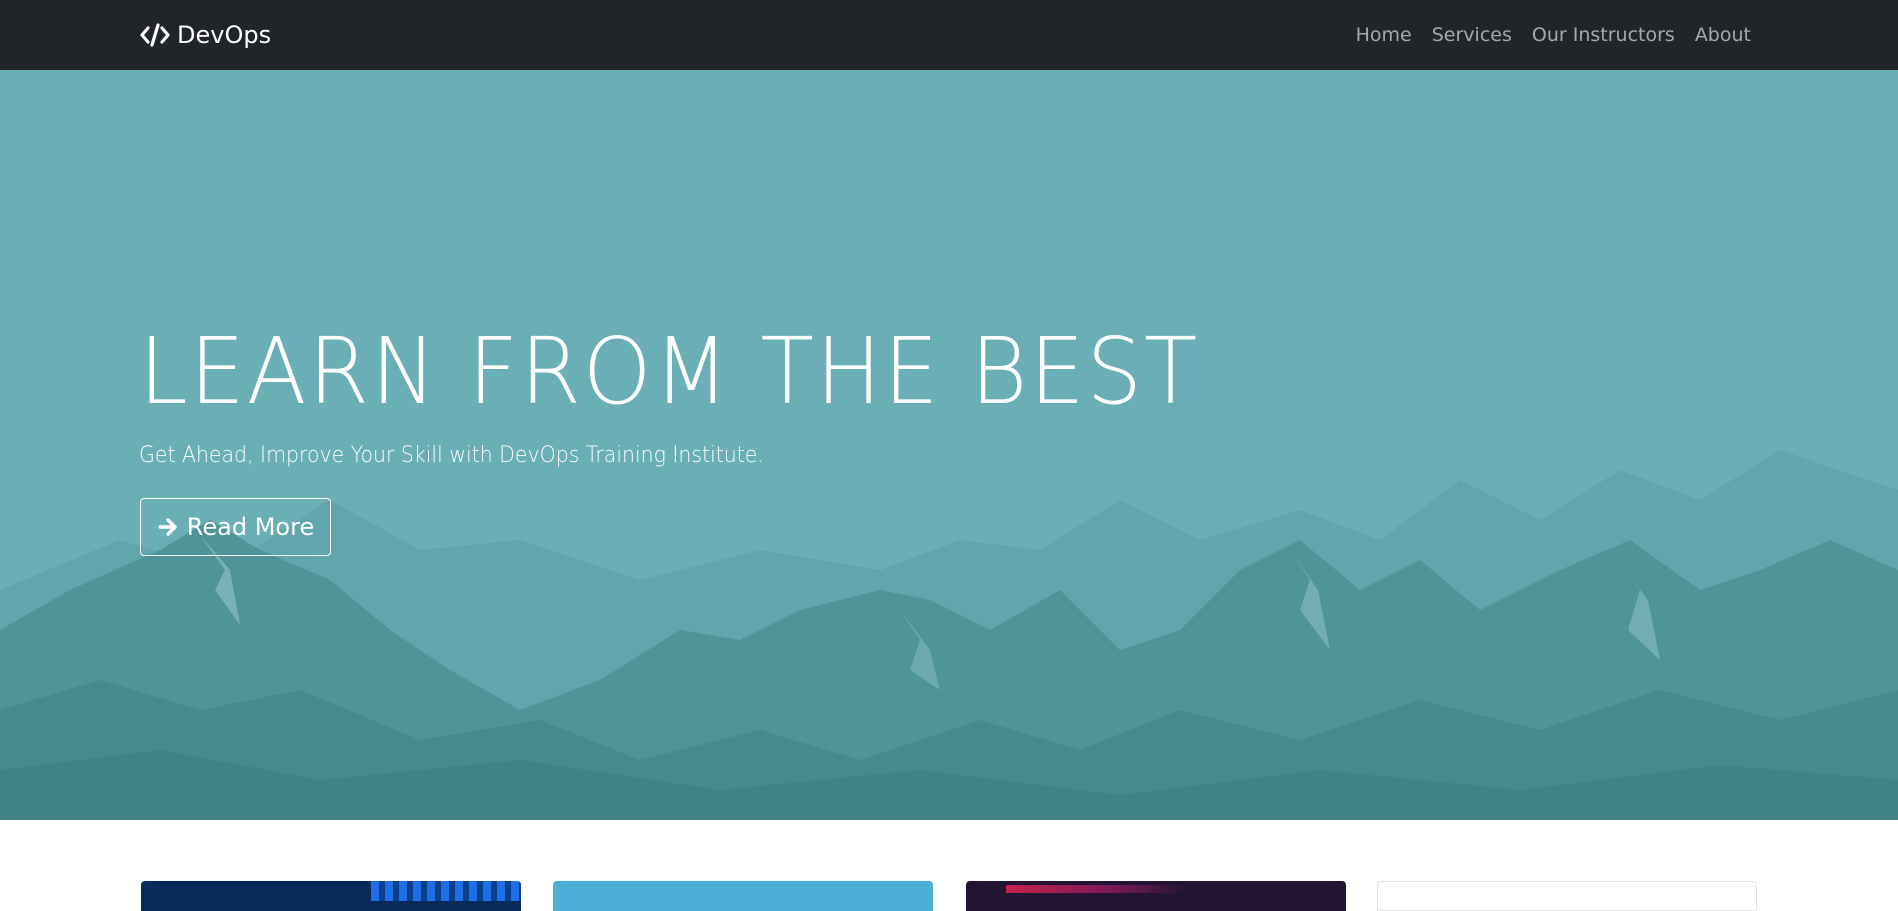 This screenshot has width=1898, height=911. I want to click on code-icon, so click(155, 35).